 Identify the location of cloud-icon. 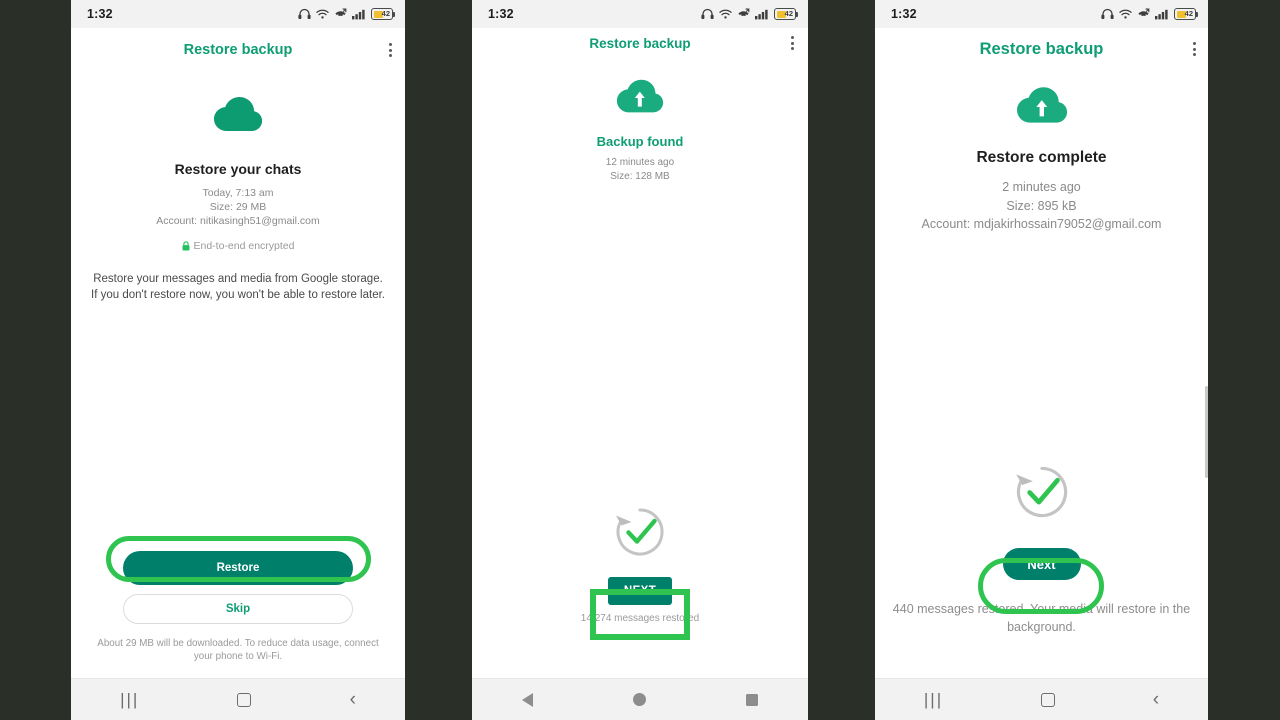
(238, 114).